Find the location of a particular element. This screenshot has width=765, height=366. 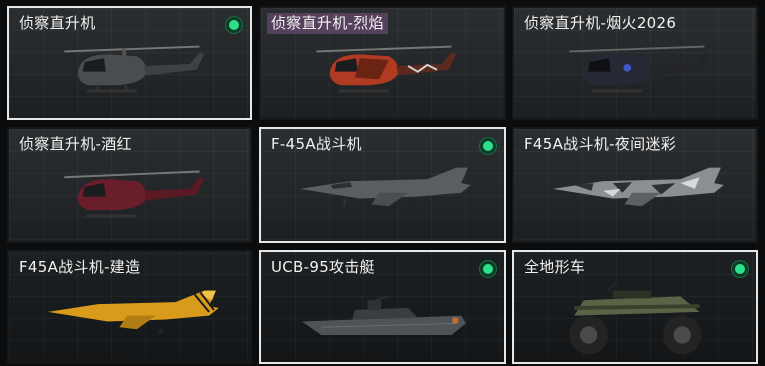

vehicle-card-f45a-build: F45A战斗机-建造 is located at coordinates (129, 307).